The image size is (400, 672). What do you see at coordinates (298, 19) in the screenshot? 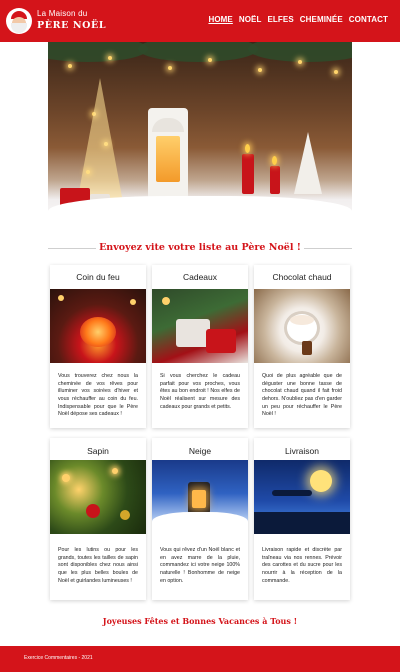
I see `main-nav: HOME NOËL ELFES CHEMINÉE CONTACT` at bounding box center [298, 19].